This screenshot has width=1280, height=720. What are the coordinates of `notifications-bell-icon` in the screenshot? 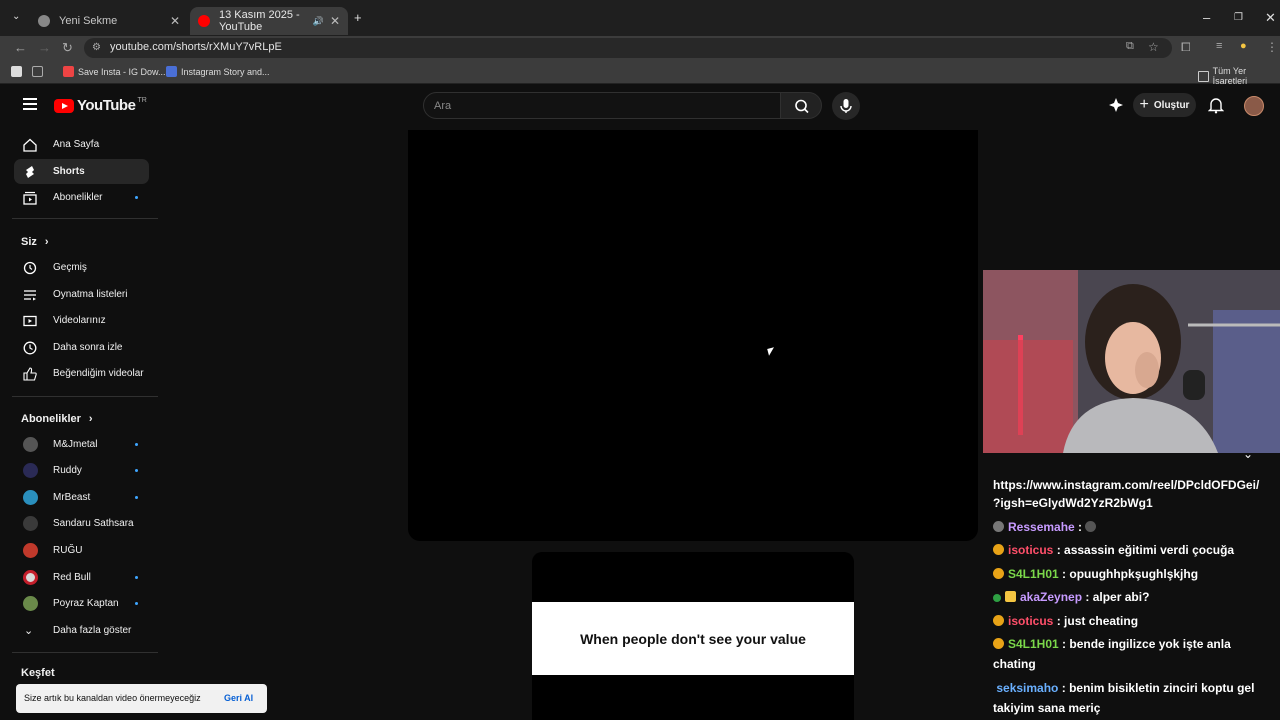 It's located at (1216, 105).